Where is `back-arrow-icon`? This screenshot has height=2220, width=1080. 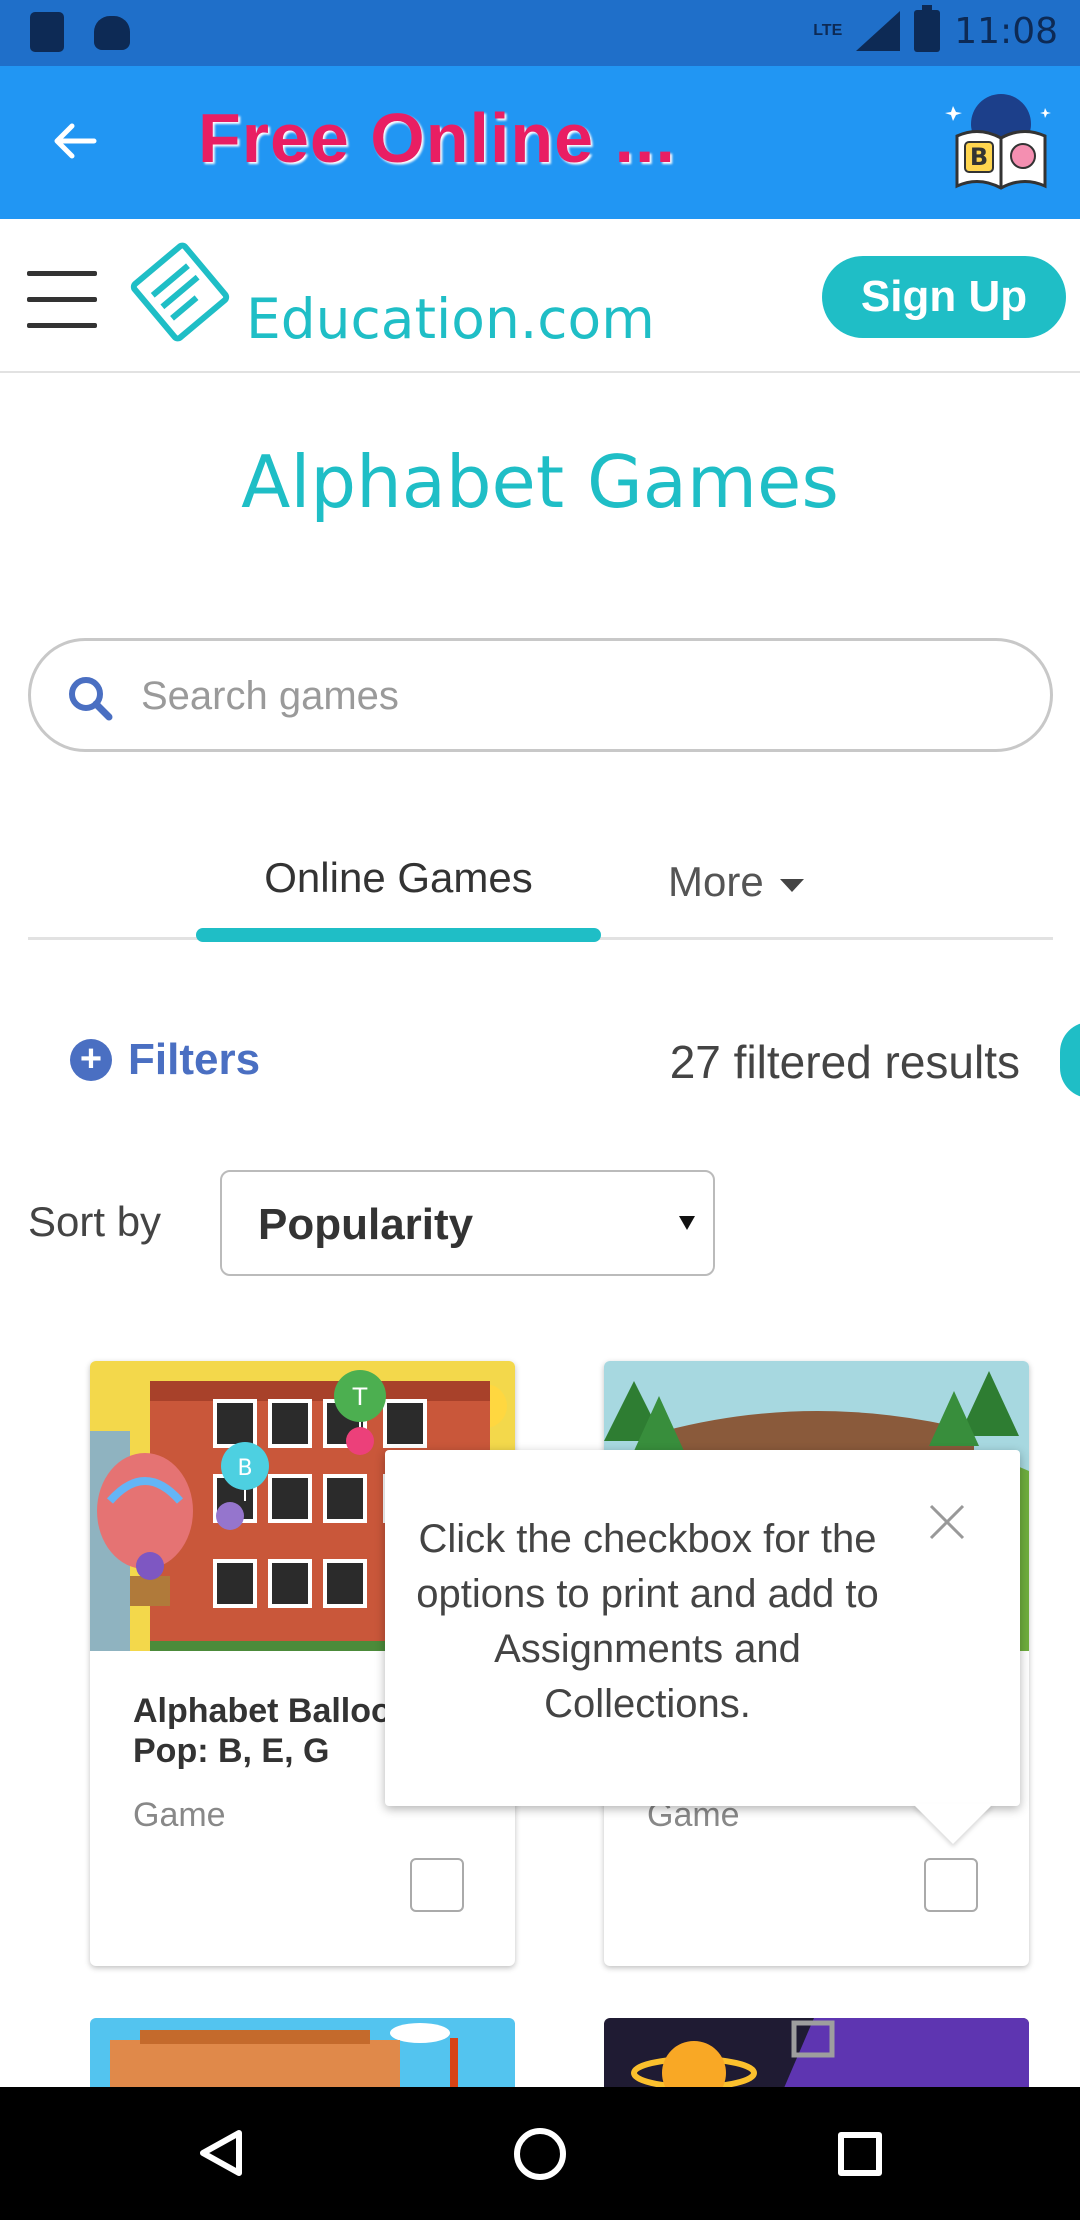 back-arrow-icon is located at coordinates (75, 141).